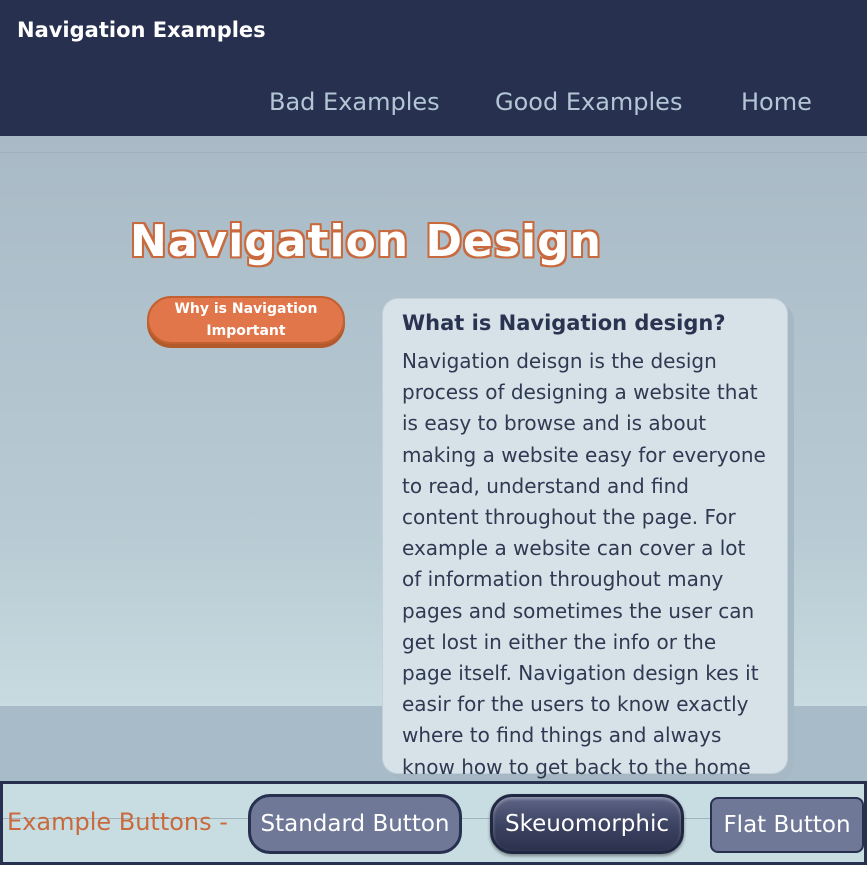 This screenshot has width=867, height=871. I want to click on skeuomorphic-button: Skeuomorphic, so click(587, 824).